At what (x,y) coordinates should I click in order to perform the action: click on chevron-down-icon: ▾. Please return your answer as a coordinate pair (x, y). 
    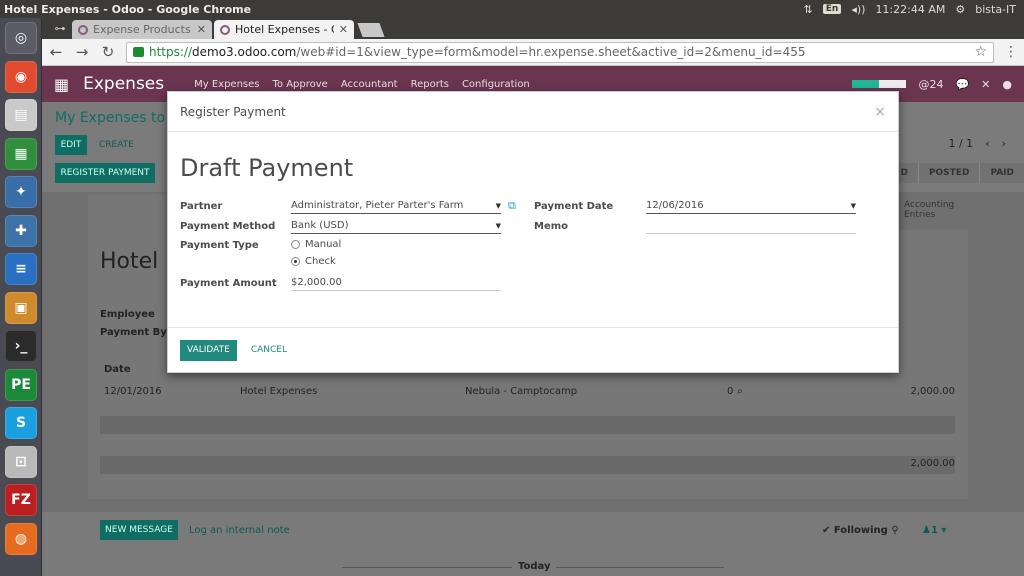
    Looking at the image, I should click on (944, 530).